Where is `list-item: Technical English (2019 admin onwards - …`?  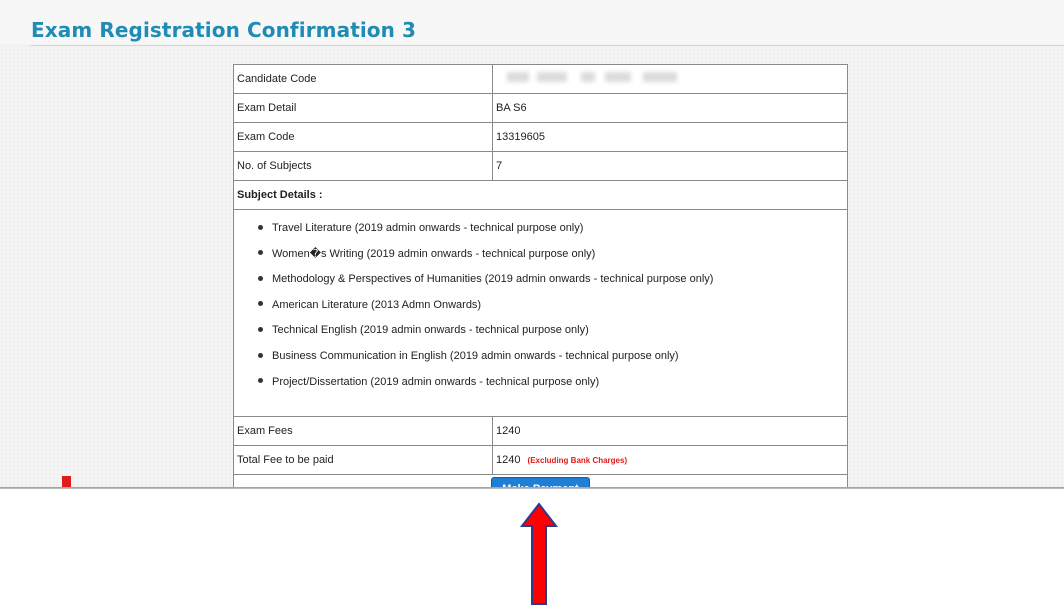 list-item: Technical English (2019 admin onwards - … is located at coordinates (552, 331).